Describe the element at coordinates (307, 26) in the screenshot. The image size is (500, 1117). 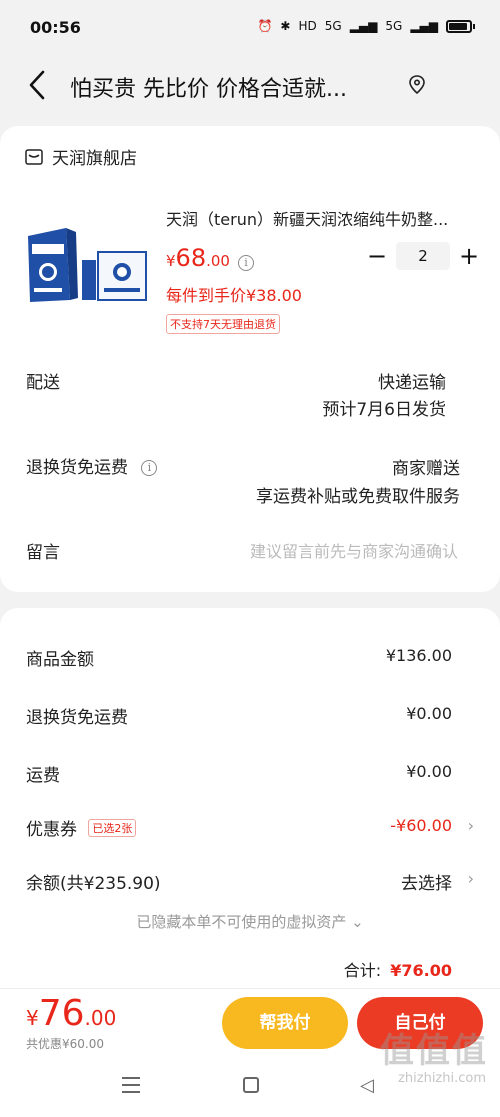
I see `hd-icon: HD` at that location.